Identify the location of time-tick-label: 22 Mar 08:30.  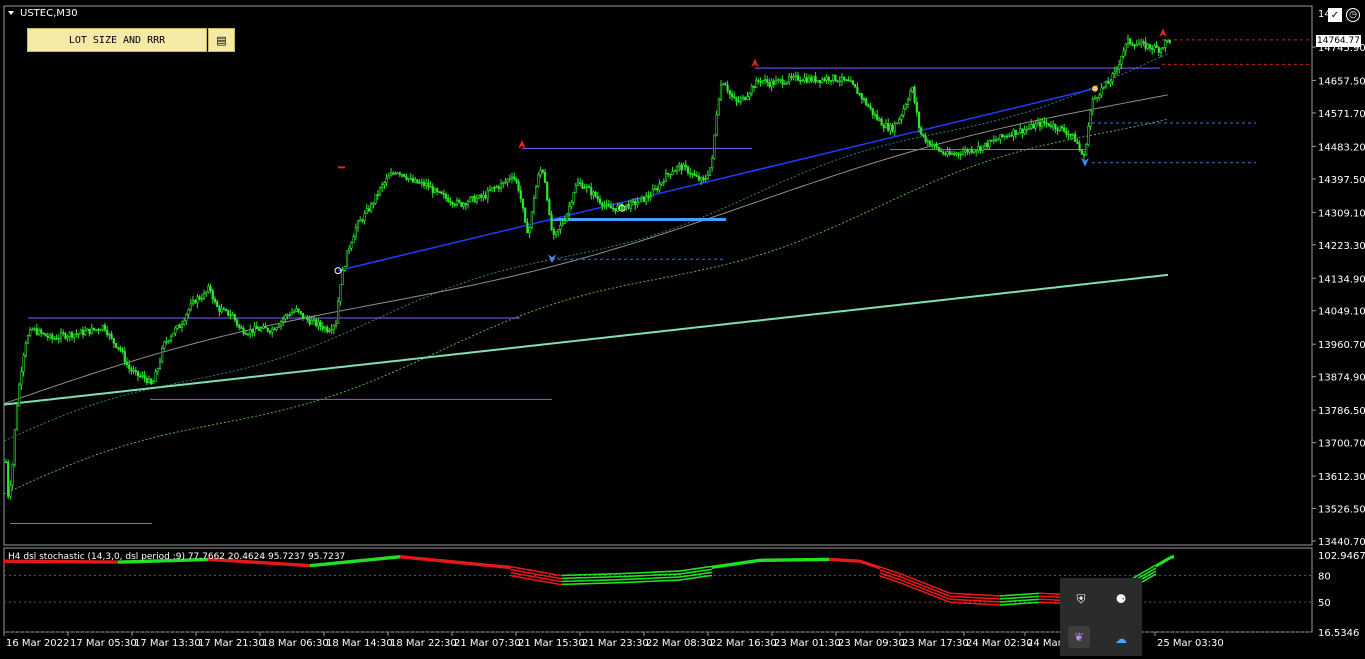
(679, 643).